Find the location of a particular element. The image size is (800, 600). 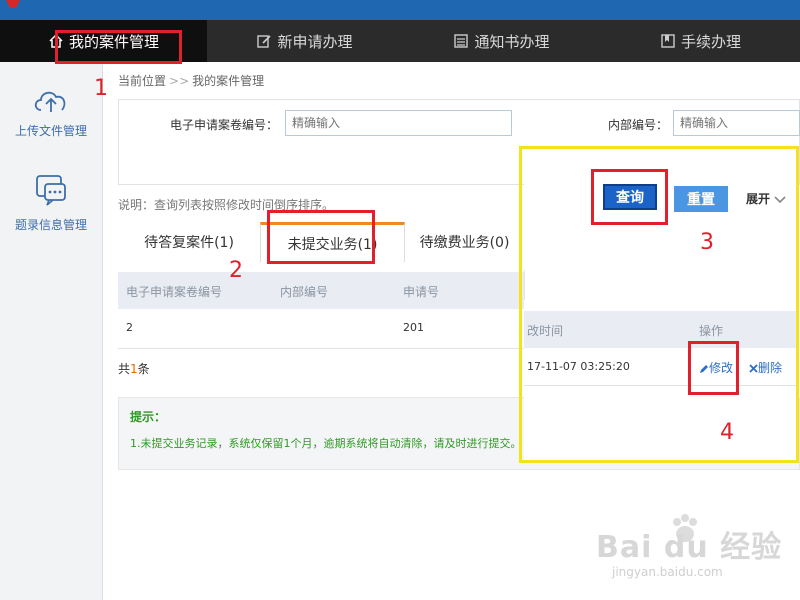

case-no-input is located at coordinates (398, 123).